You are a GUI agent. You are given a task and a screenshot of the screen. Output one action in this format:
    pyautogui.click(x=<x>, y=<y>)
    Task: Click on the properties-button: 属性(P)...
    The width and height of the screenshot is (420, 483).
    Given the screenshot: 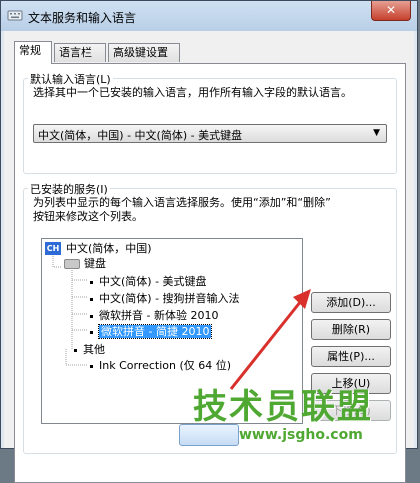 What is the action you would take?
    pyautogui.click(x=351, y=356)
    